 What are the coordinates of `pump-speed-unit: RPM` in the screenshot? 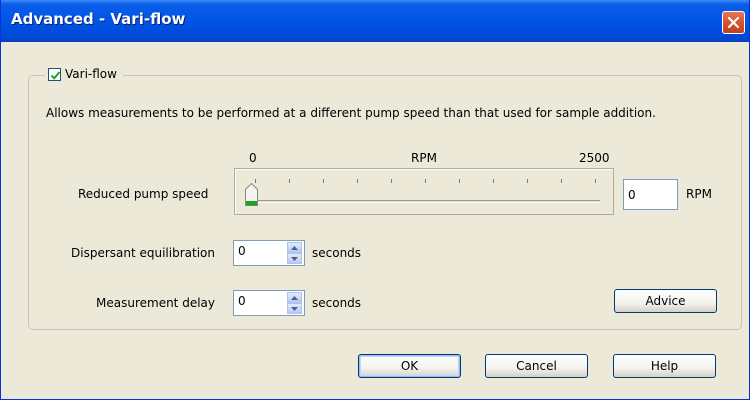 It's located at (699, 194).